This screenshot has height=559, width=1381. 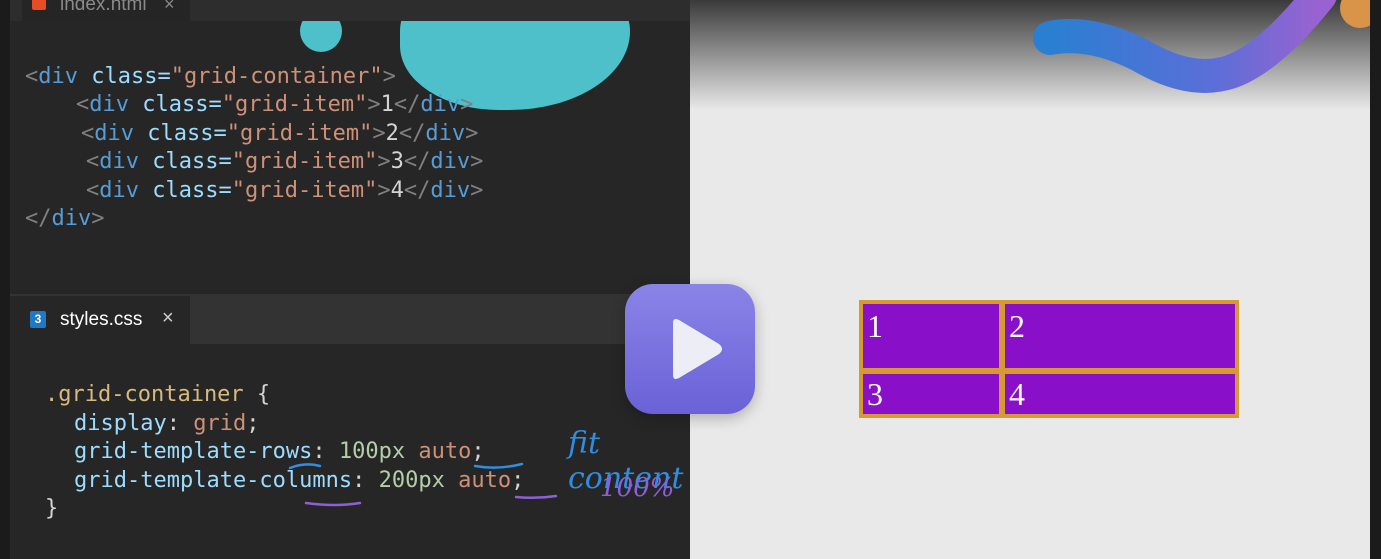 What do you see at coordinates (931, 394) in the screenshot?
I see `grid-item-3: 3` at bounding box center [931, 394].